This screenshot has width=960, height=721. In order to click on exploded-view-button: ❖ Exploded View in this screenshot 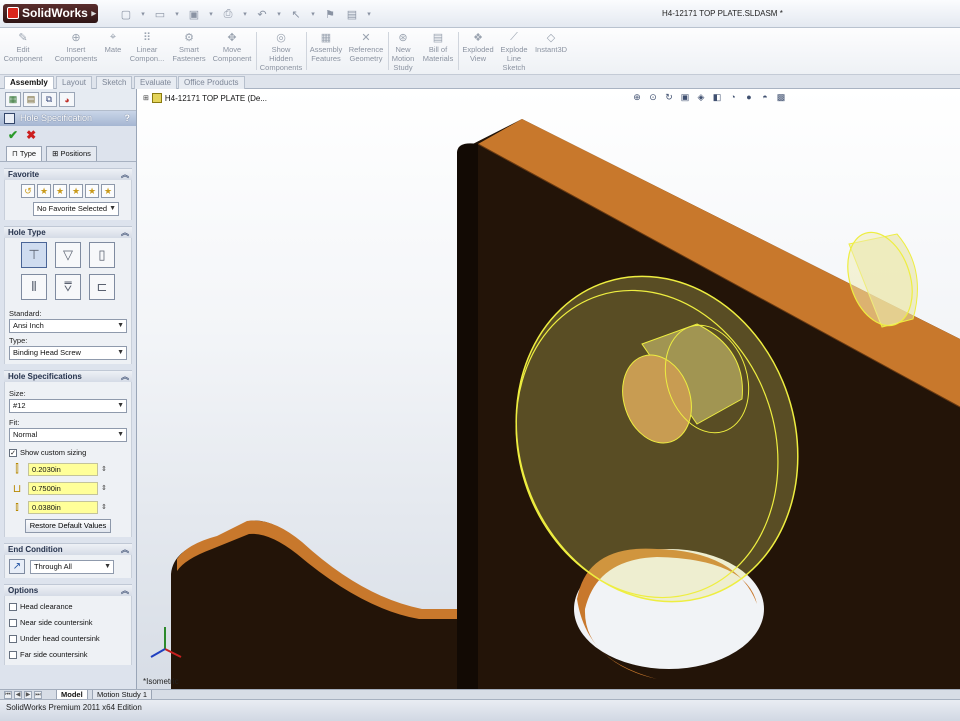, I will do `click(478, 47)`.